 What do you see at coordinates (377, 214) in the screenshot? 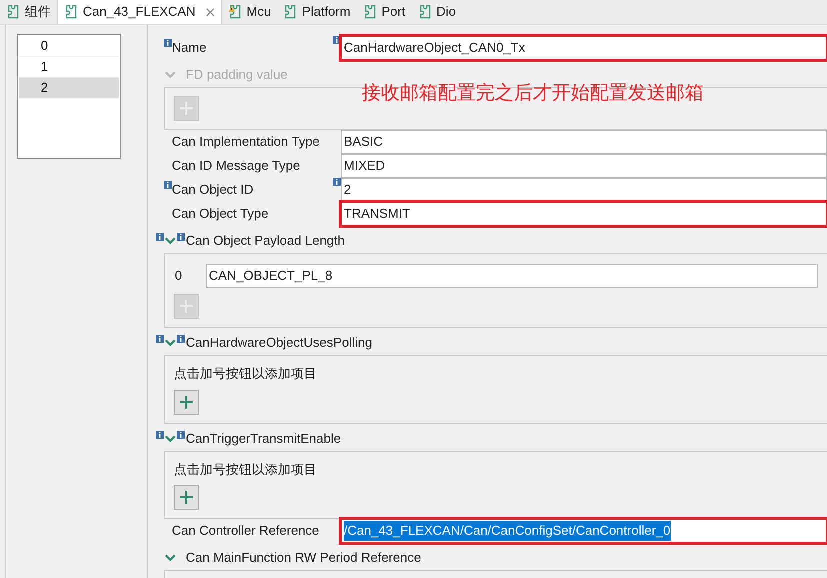
I see `field-value: TRANSMIT` at bounding box center [377, 214].